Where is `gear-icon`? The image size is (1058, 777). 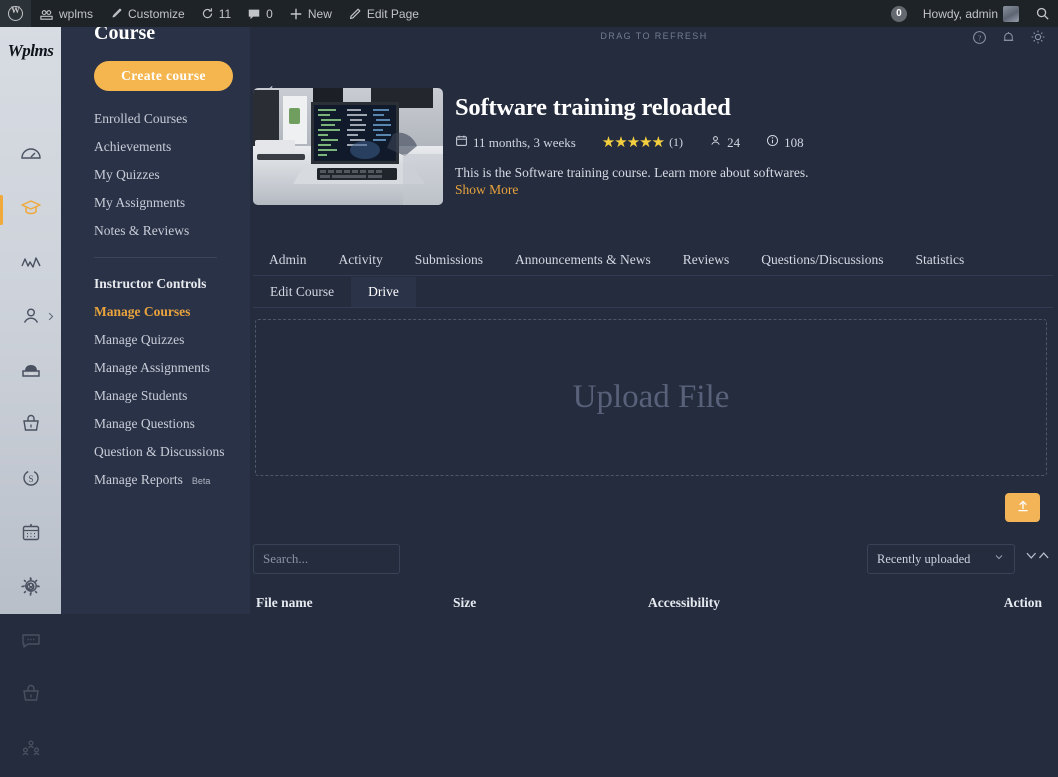 gear-icon is located at coordinates (30, 589).